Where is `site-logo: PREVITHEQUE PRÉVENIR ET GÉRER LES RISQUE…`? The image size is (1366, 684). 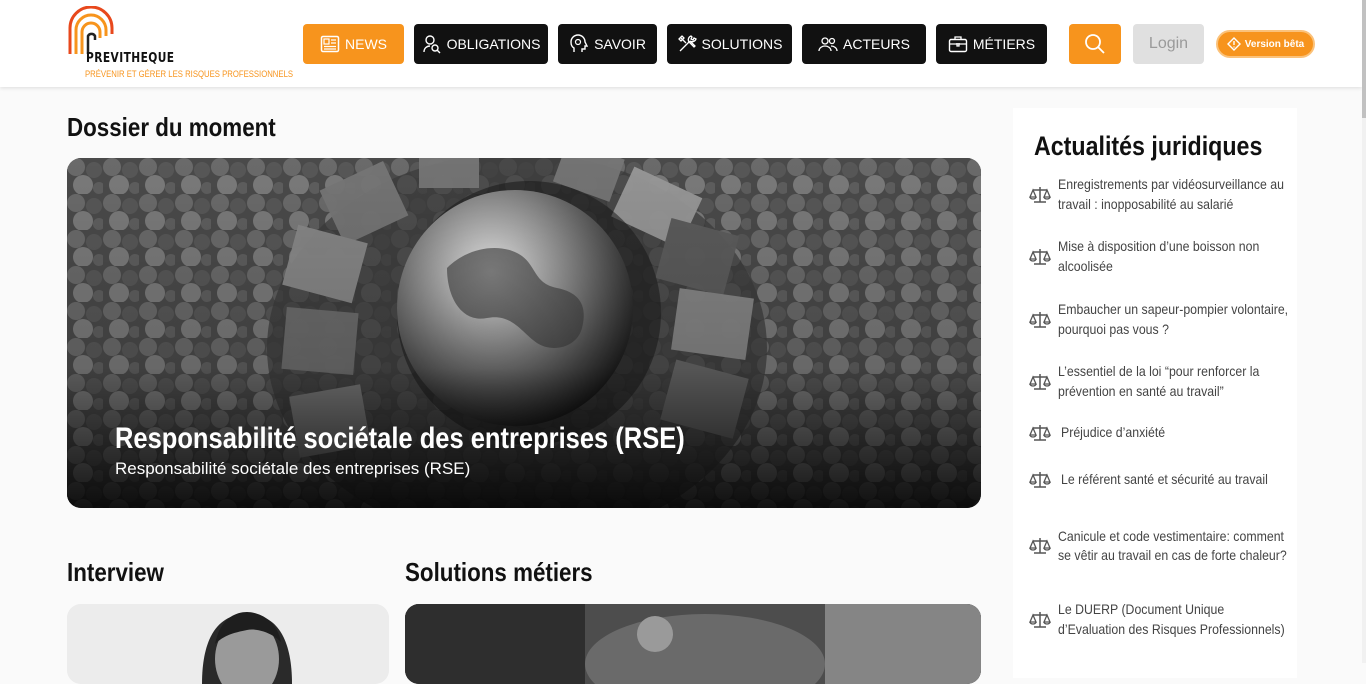
site-logo: PREVITHEQUE PRÉVENIR ET GÉRER LES RISQUE… is located at coordinates (179, 44).